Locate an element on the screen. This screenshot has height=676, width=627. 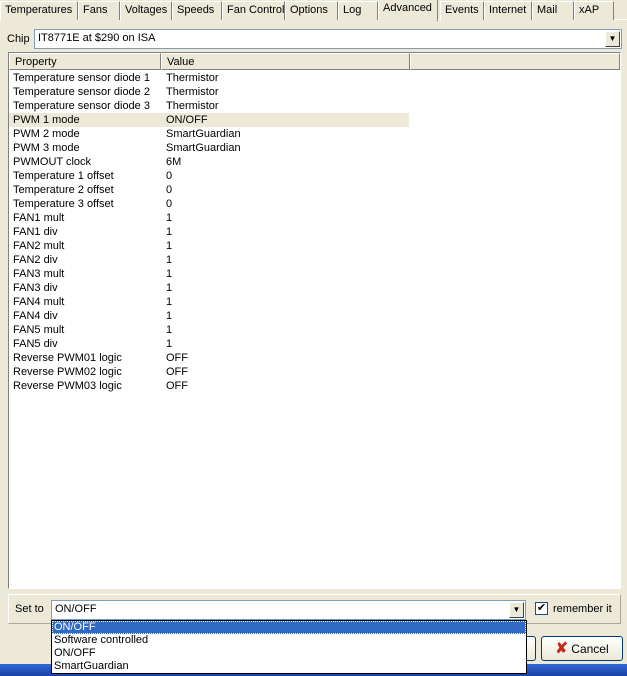
column-header-empty is located at coordinates (515, 61).